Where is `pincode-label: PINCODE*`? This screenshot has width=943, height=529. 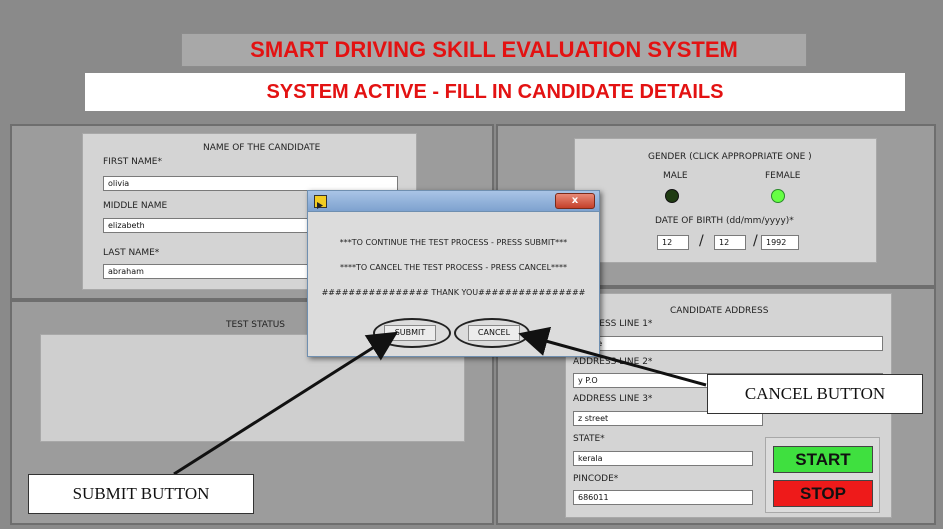 pincode-label: PINCODE* is located at coordinates (596, 479).